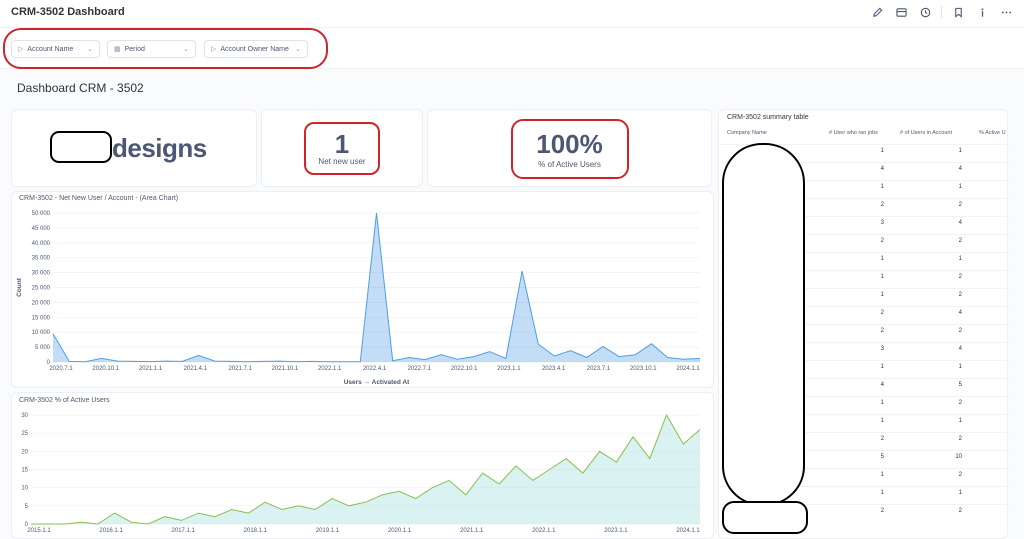  I want to click on x-tick-label: 2022.10.1, so click(464, 369).